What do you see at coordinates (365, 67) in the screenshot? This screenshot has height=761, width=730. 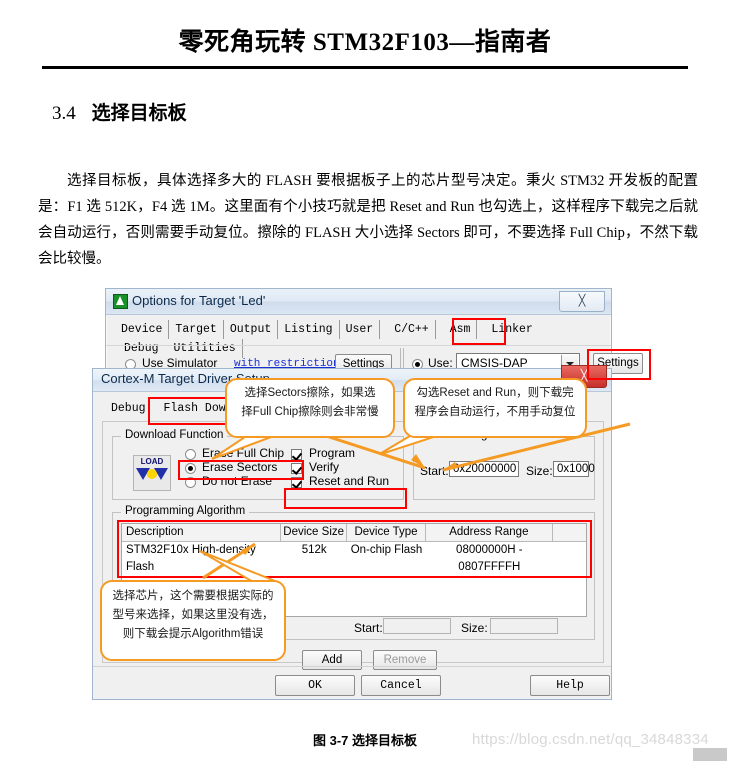 I see `header-divider` at bounding box center [365, 67].